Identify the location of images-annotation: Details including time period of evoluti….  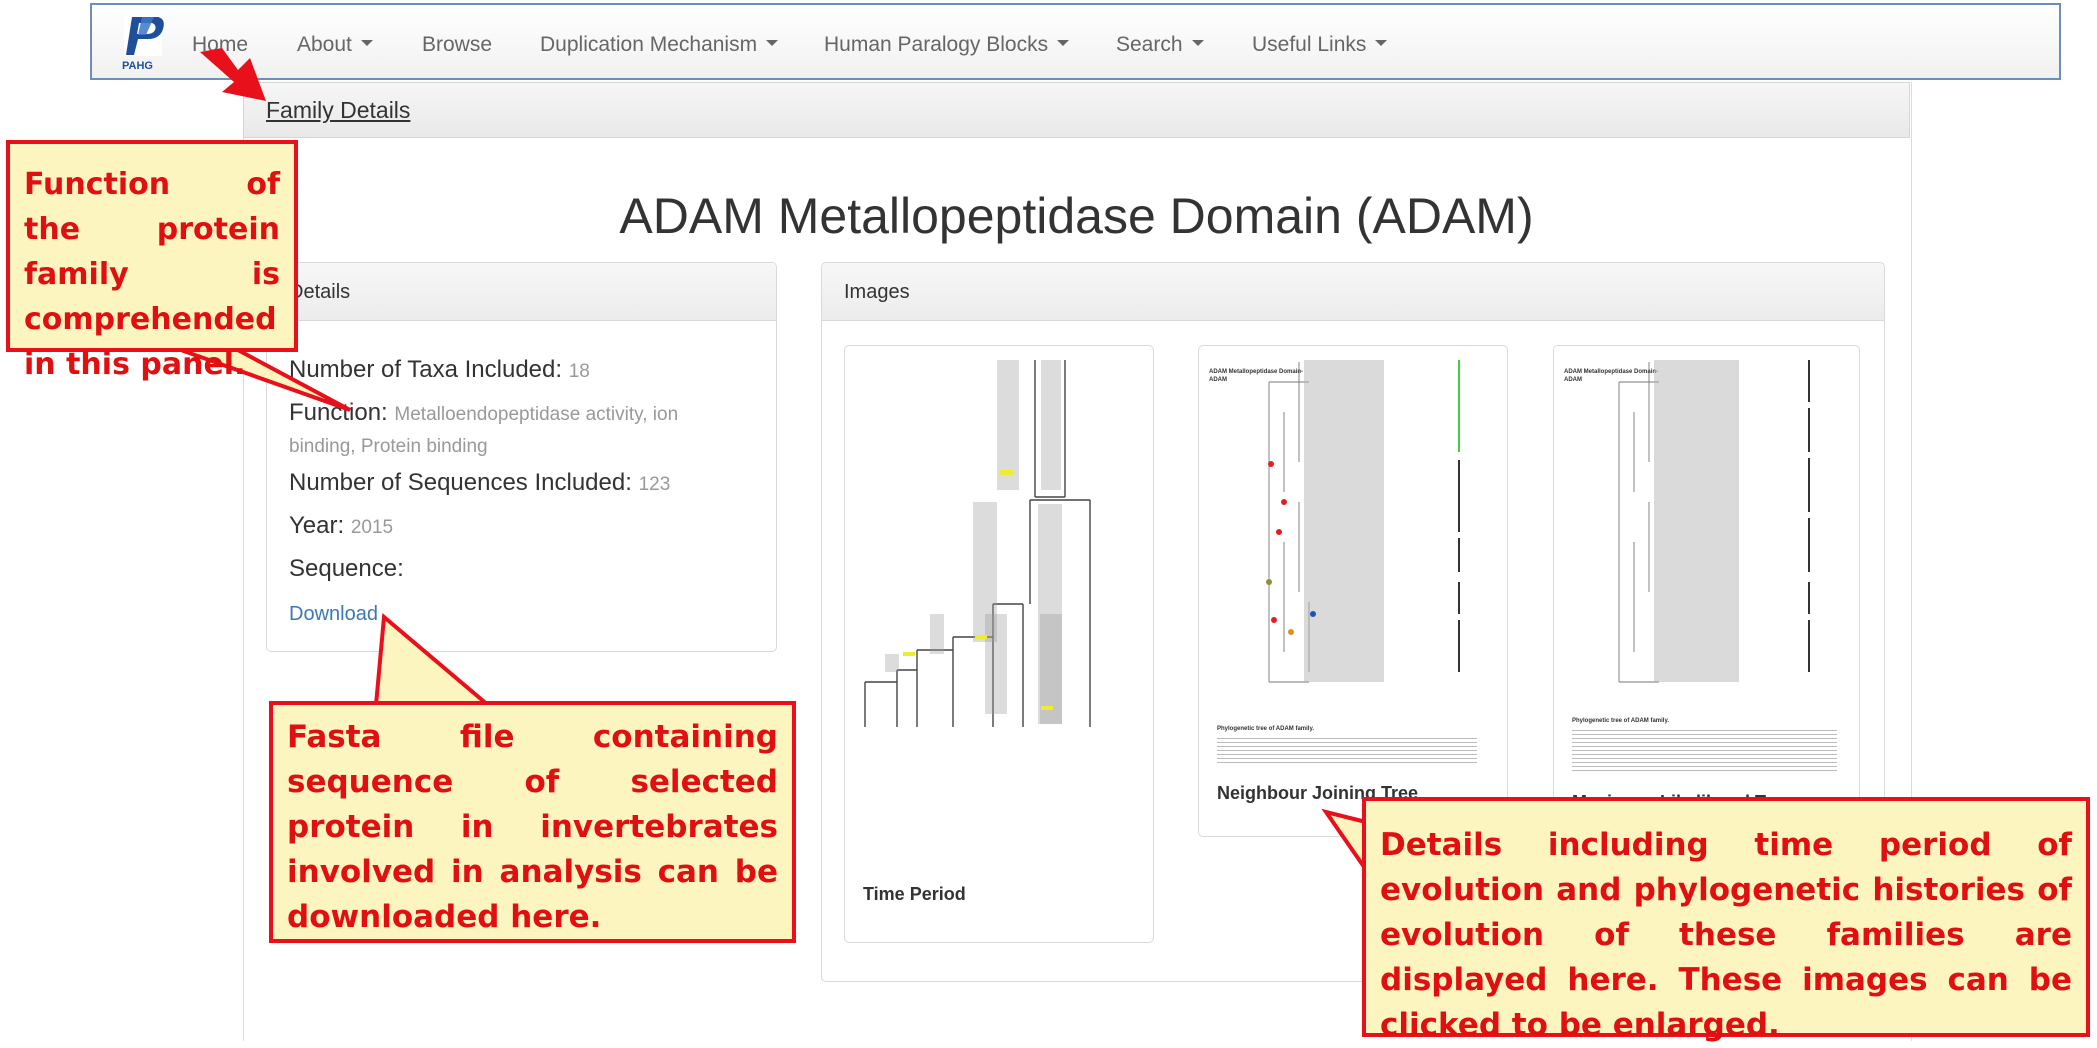
(1726, 920).